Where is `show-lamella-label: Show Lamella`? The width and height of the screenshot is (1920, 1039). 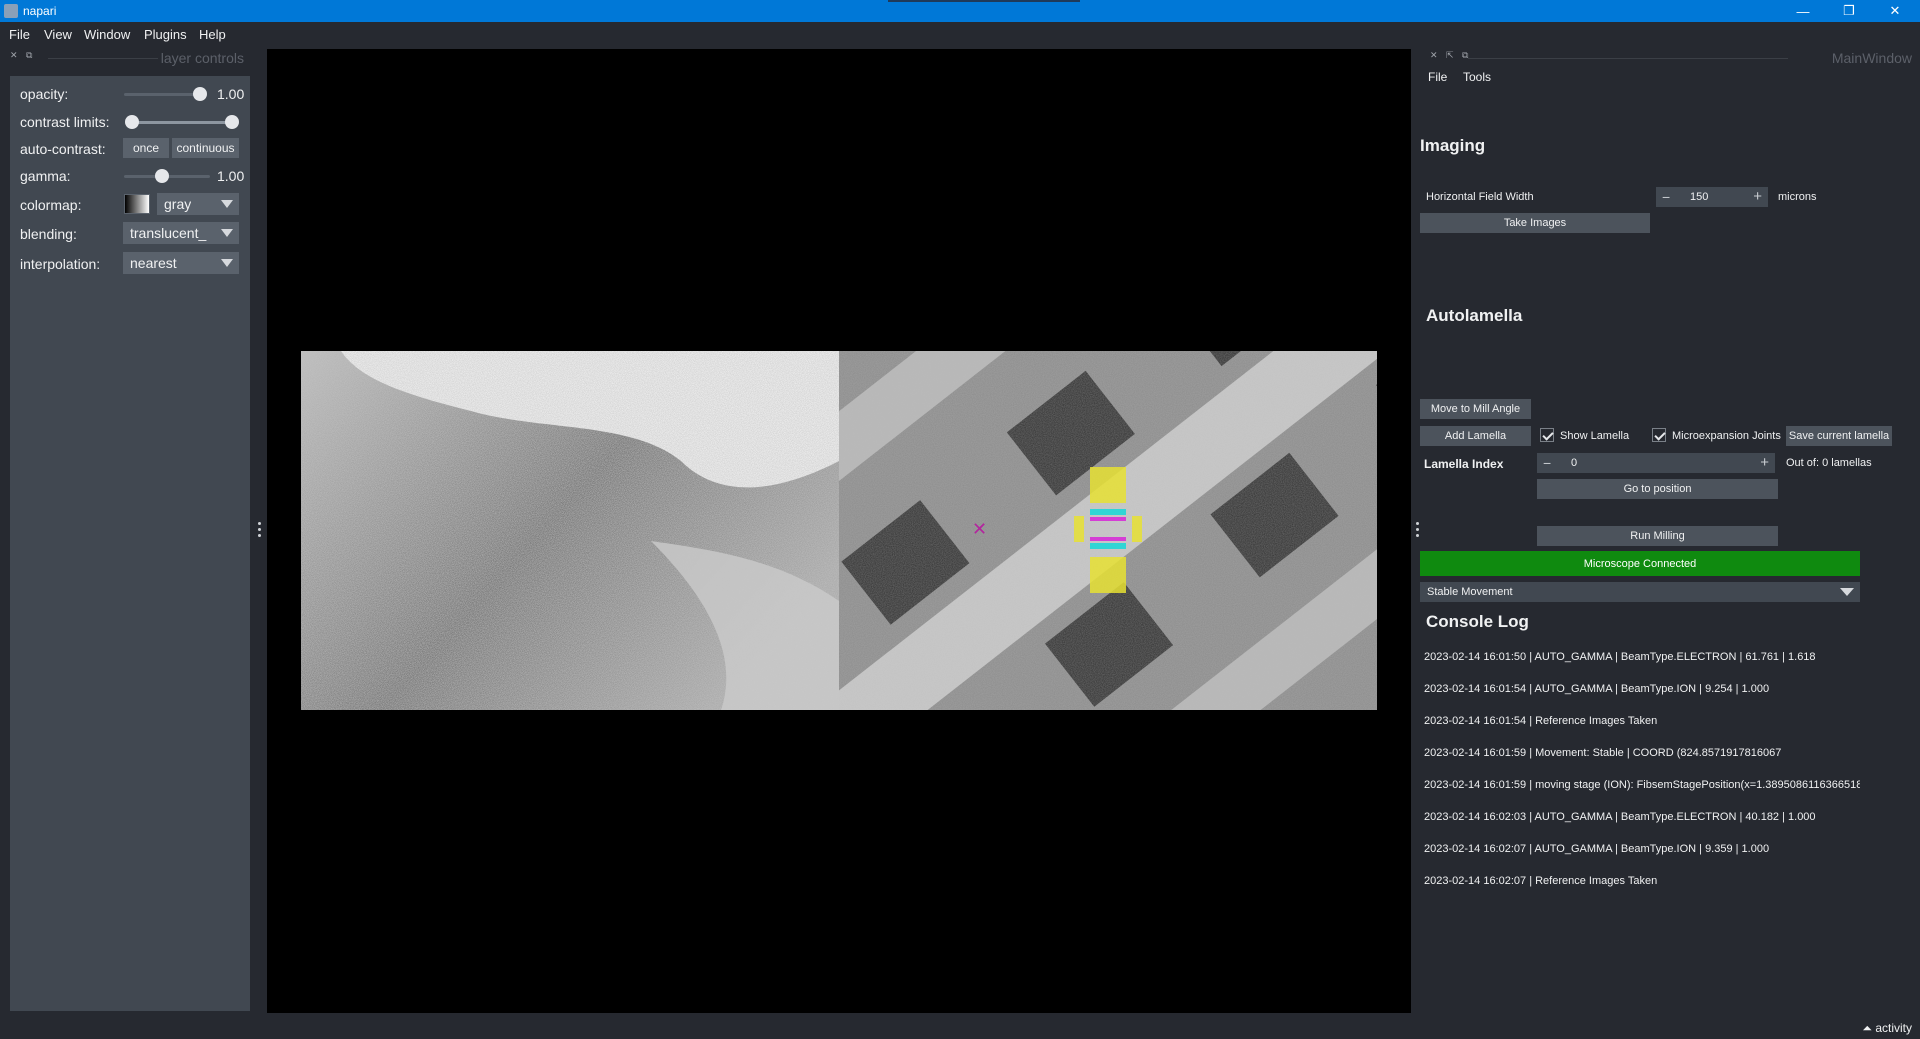 show-lamella-label: Show Lamella is located at coordinates (1594, 436).